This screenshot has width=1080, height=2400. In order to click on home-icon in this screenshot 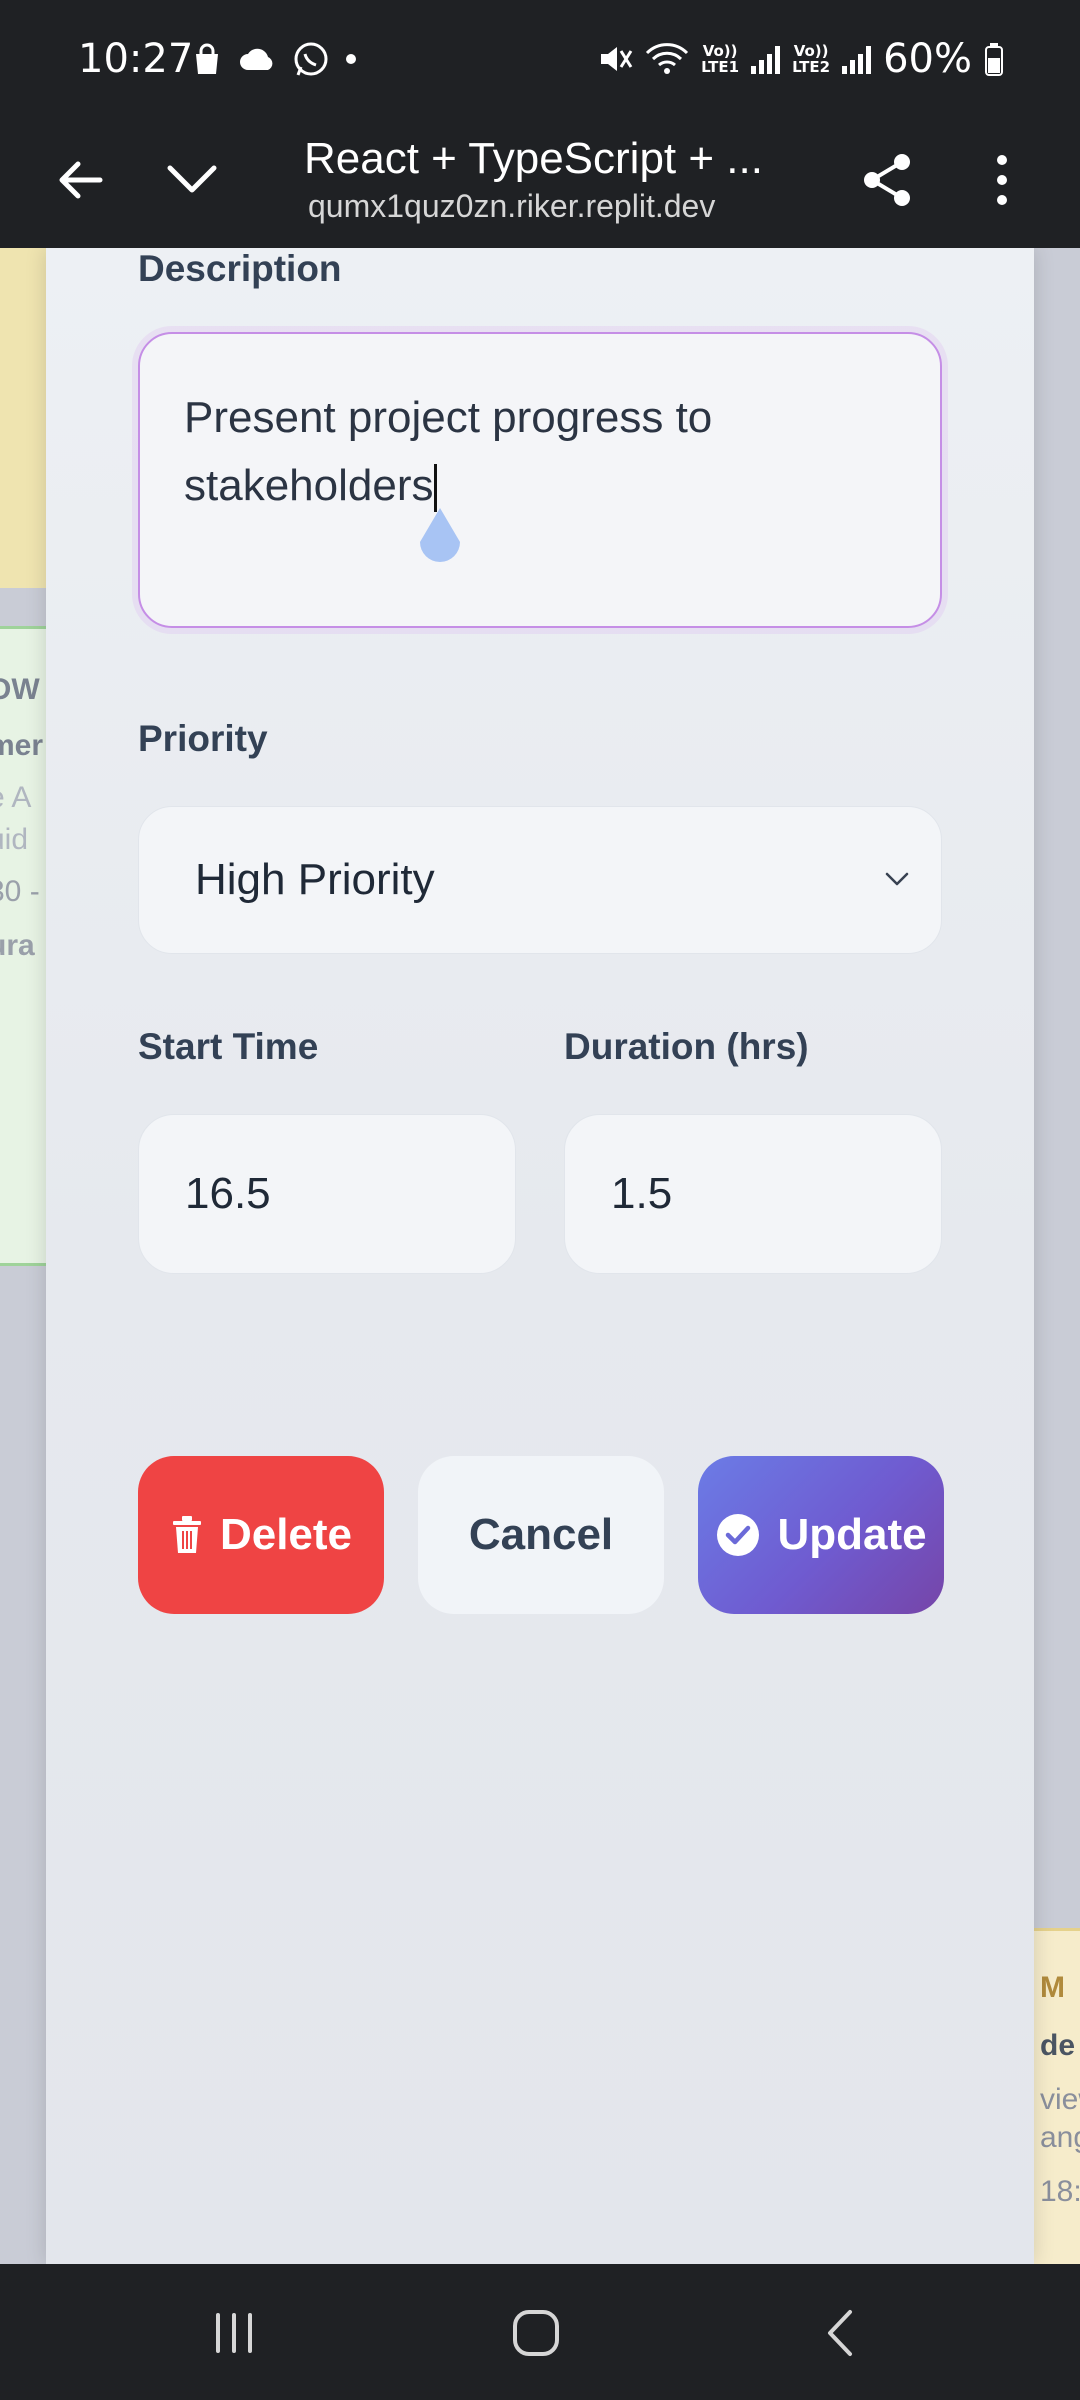, I will do `click(536, 2333)`.